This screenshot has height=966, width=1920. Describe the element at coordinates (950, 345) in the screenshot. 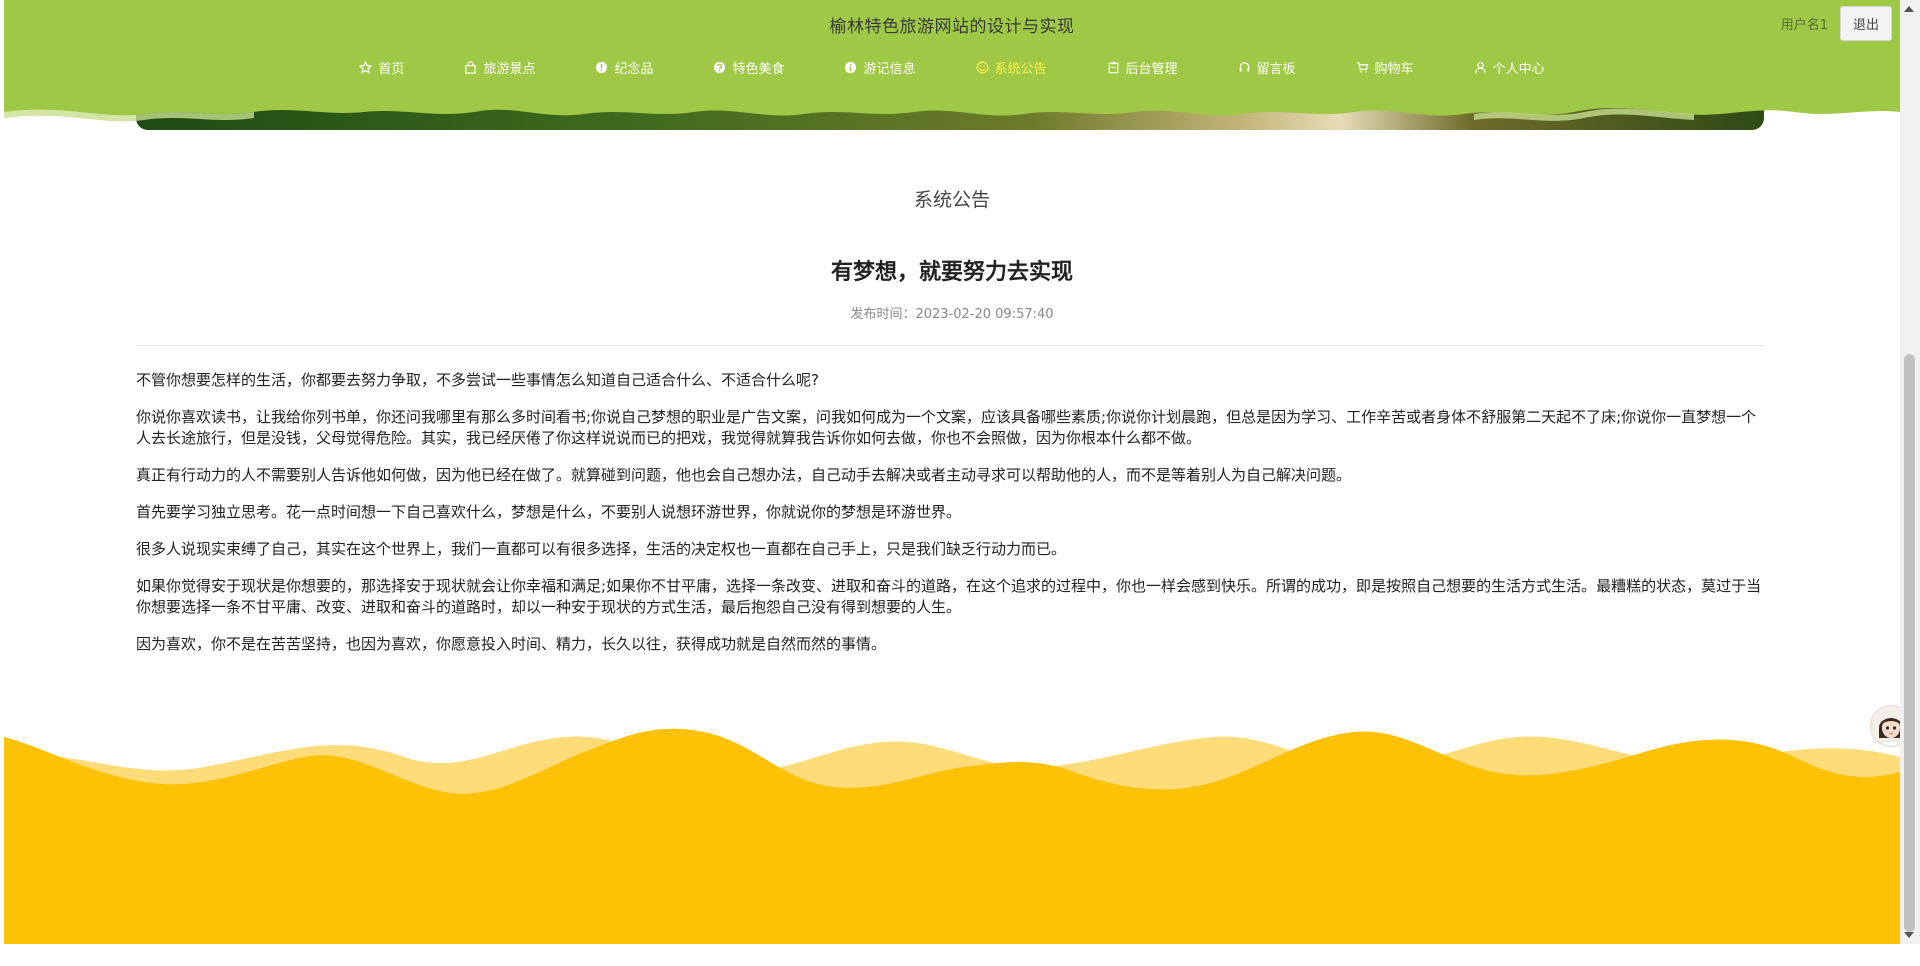

I see `divider` at that location.